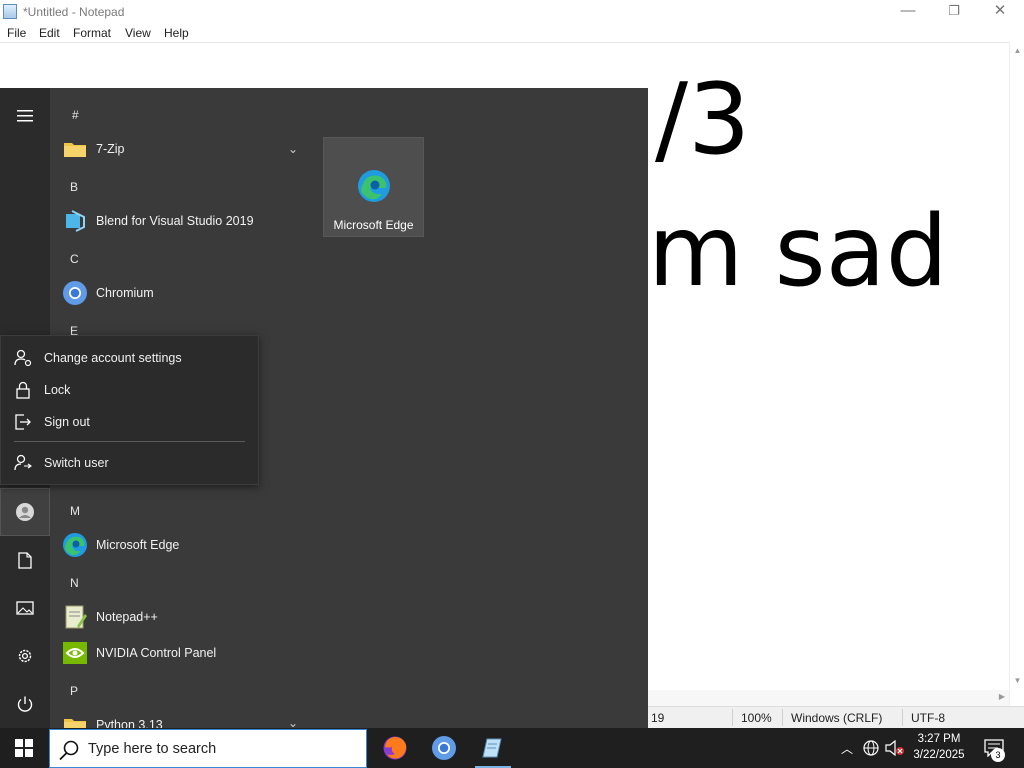 This screenshot has height=768, width=1024. What do you see at coordinates (1002, 696) in the screenshot?
I see `scroll-right-arrow-icon: ▶` at bounding box center [1002, 696].